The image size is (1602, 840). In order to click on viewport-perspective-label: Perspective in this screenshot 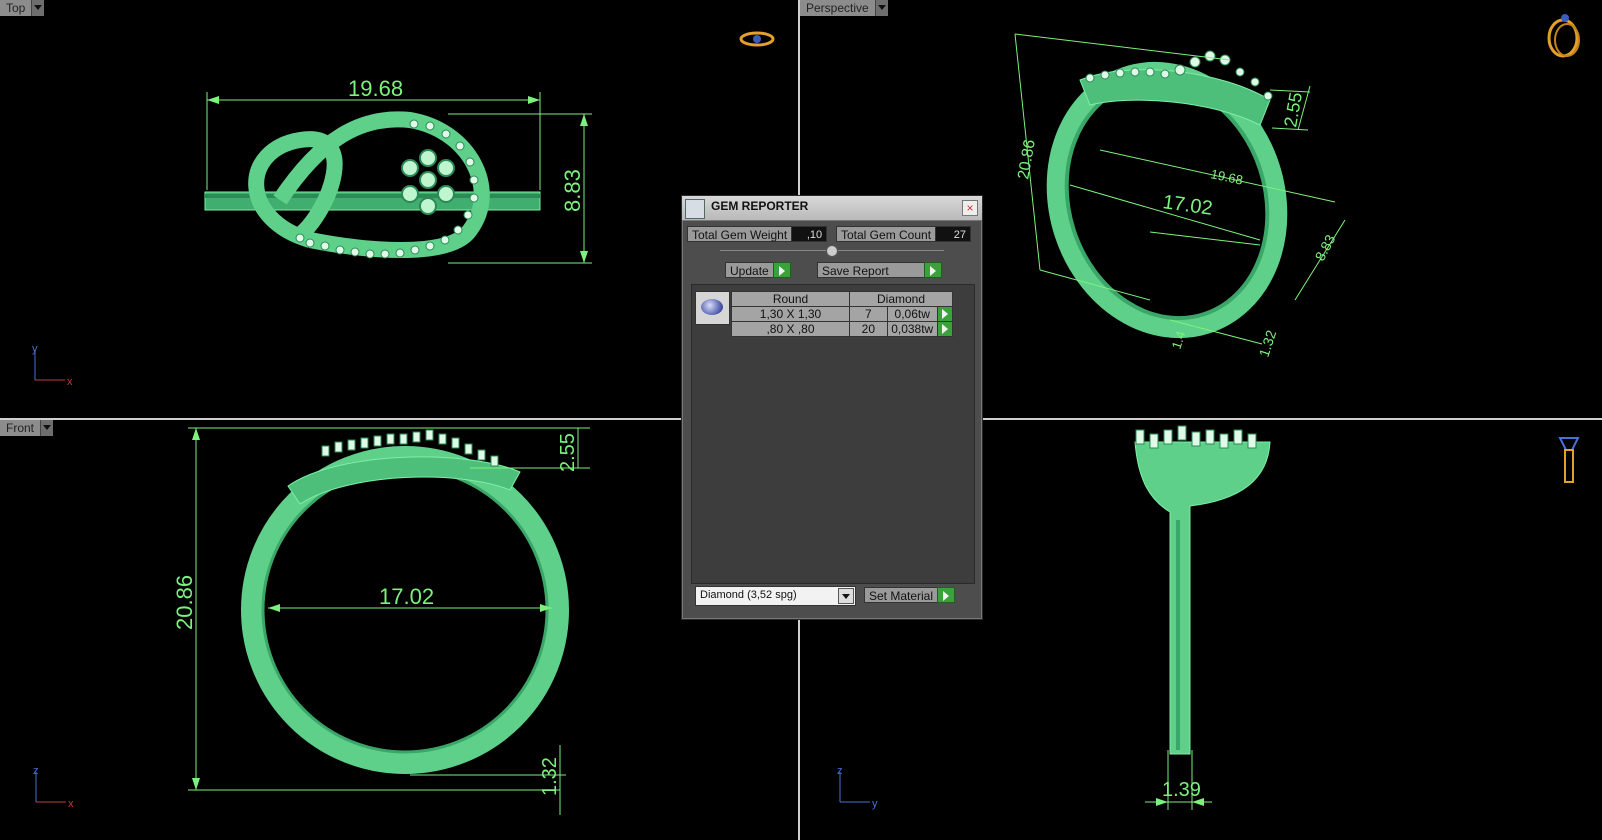, I will do `click(837, 8)`.